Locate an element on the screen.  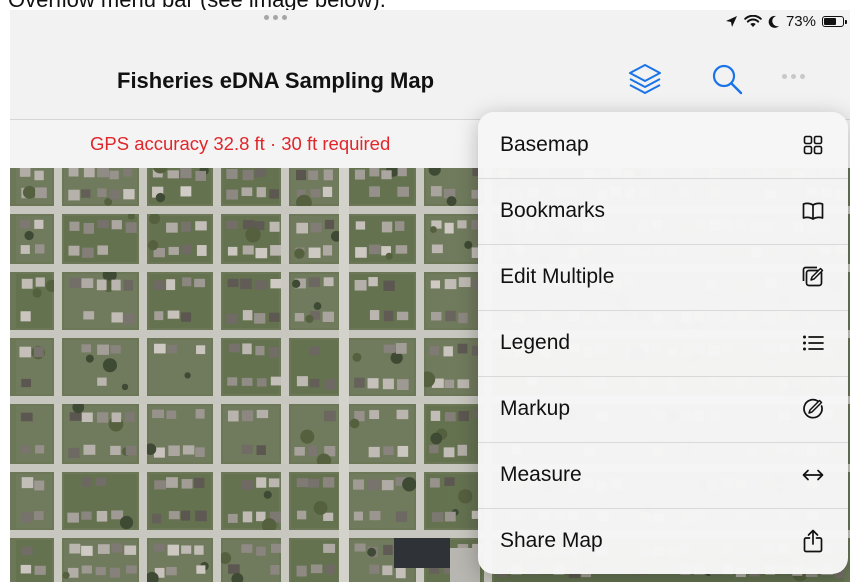
book-icon is located at coordinates (813, 211).